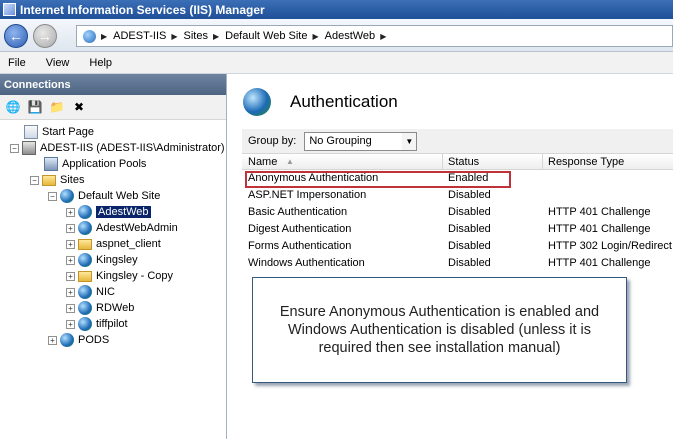 This screenshot has width=673, height=439. What do you see at coordinates (257, 102) in the screenshot?
I see `authentication-globe-icon` at bounding box center [257, 102].